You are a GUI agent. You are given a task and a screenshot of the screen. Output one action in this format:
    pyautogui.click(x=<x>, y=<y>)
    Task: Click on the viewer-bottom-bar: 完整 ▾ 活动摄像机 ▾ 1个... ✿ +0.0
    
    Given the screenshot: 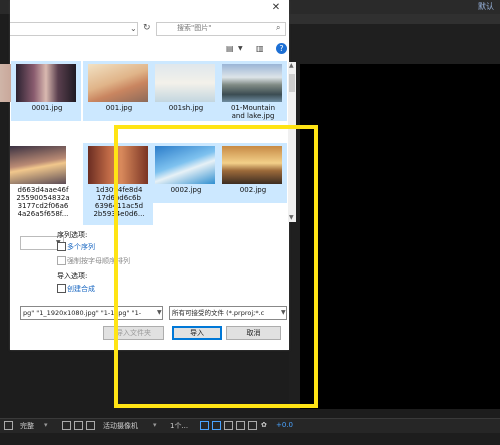 What is the action you would take?
    pyautogui.click(x=250, y=425)
    